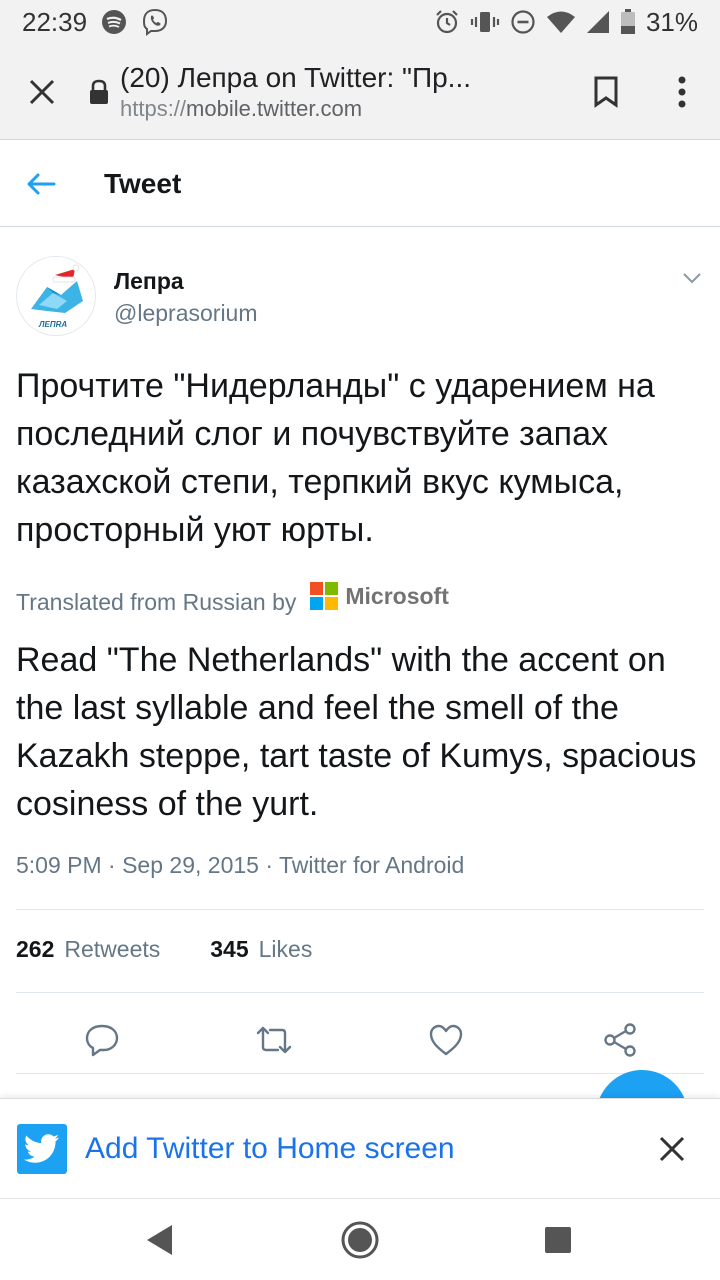  I want to click on translator-name: Microsoft, so click(397, 595).